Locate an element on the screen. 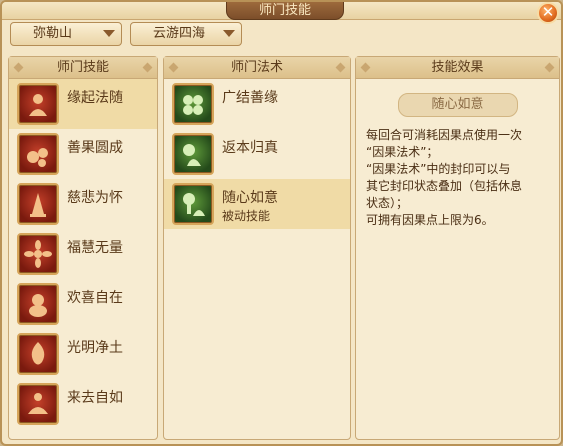  effect-skill-name: 随心如意 is located at coordinates (457, 105).